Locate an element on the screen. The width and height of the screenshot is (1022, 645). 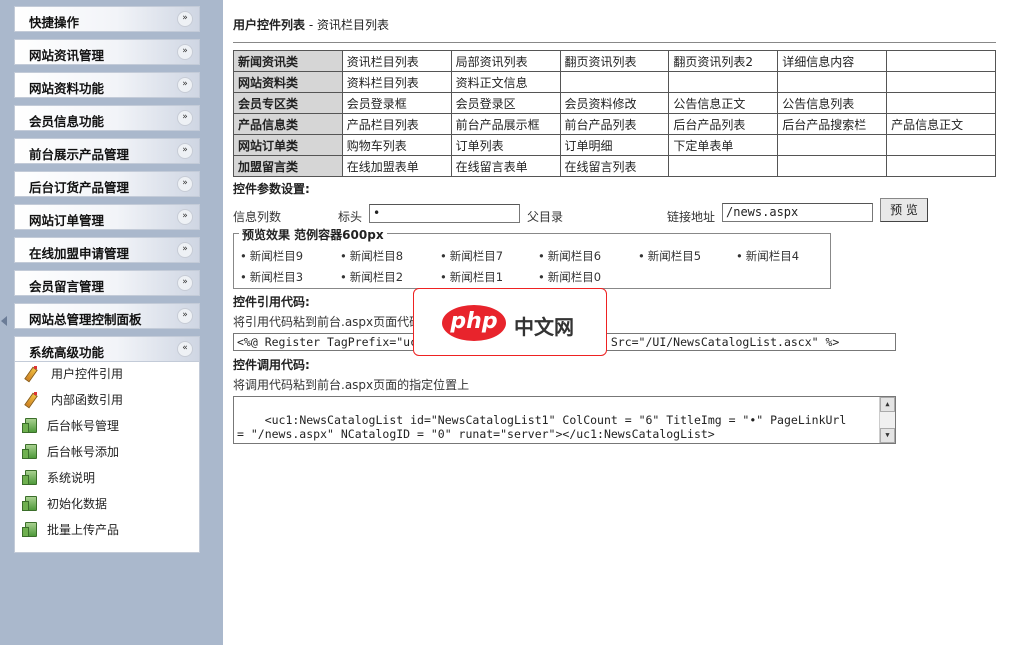
preview-list-item: 新闻栏目3 is located at coordinates (271, 277).